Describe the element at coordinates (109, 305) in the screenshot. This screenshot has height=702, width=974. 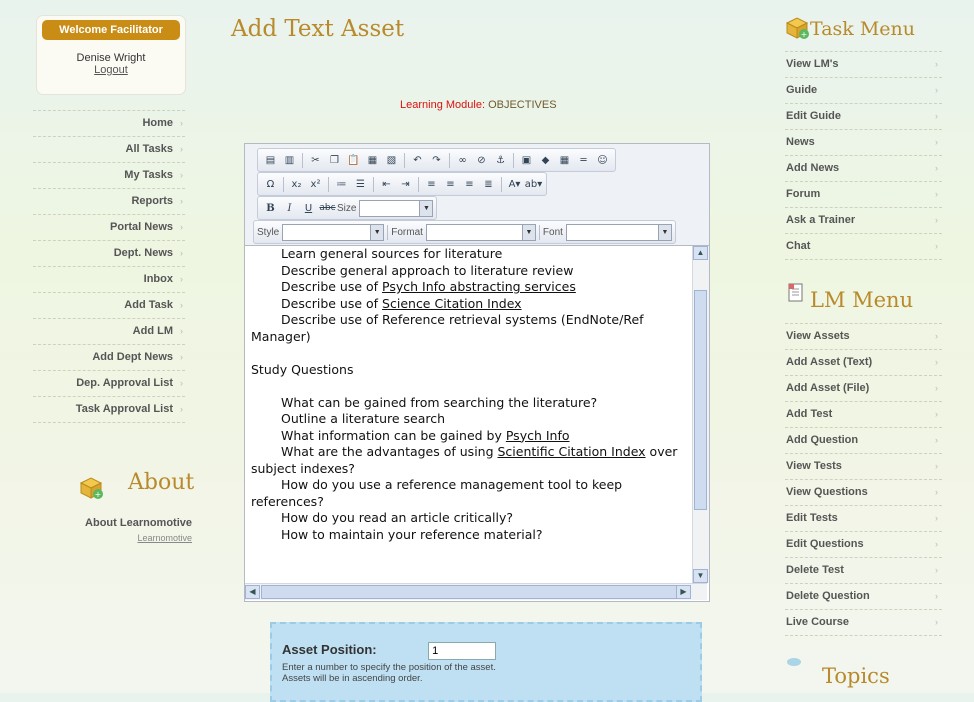
I see `leftnav-item: Add Task ›` at that location.